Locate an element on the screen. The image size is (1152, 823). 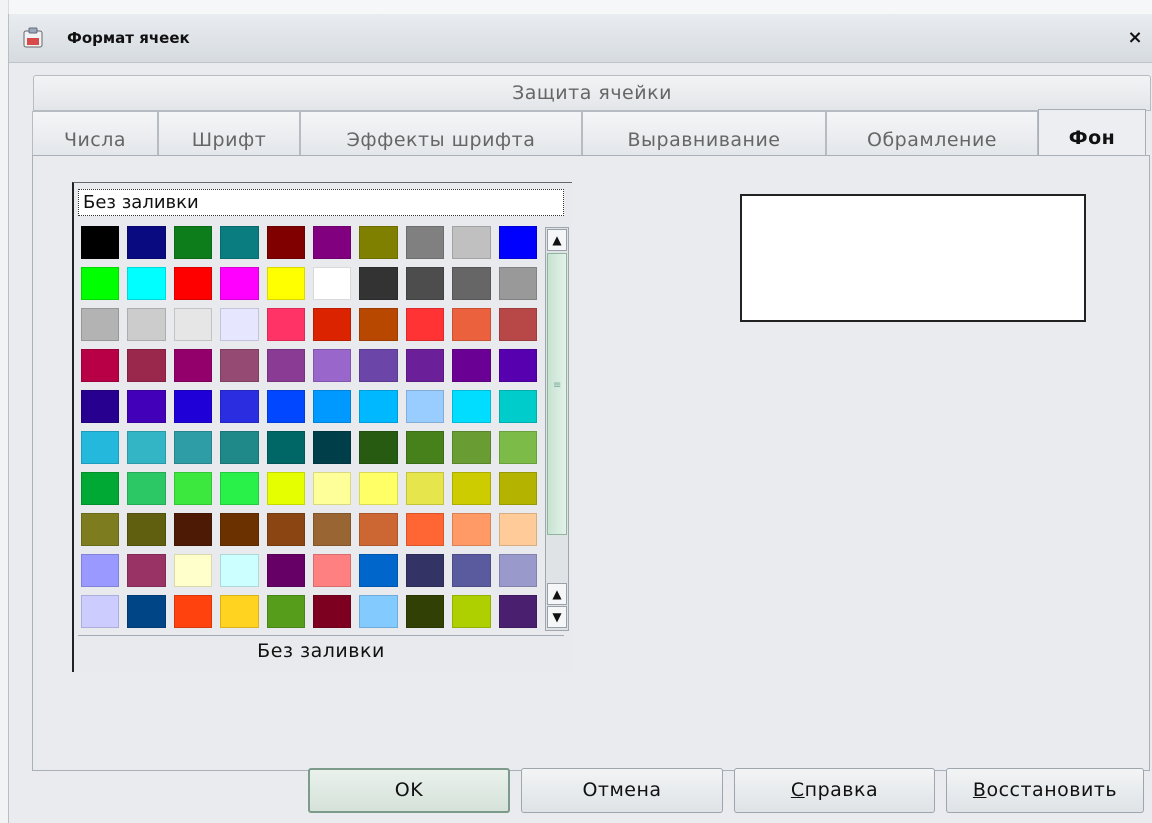
reset-button: Восстановить is located at coordinates (1045, 790).